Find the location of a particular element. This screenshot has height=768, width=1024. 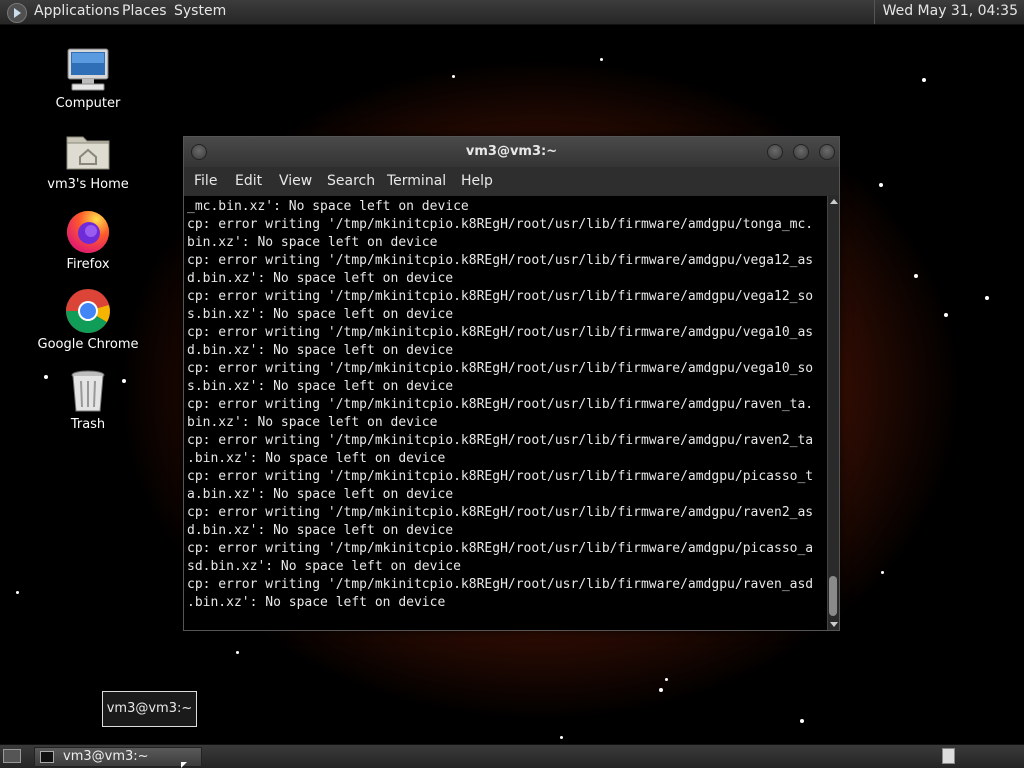

menu-file: File is located at coordinates (205, 181).